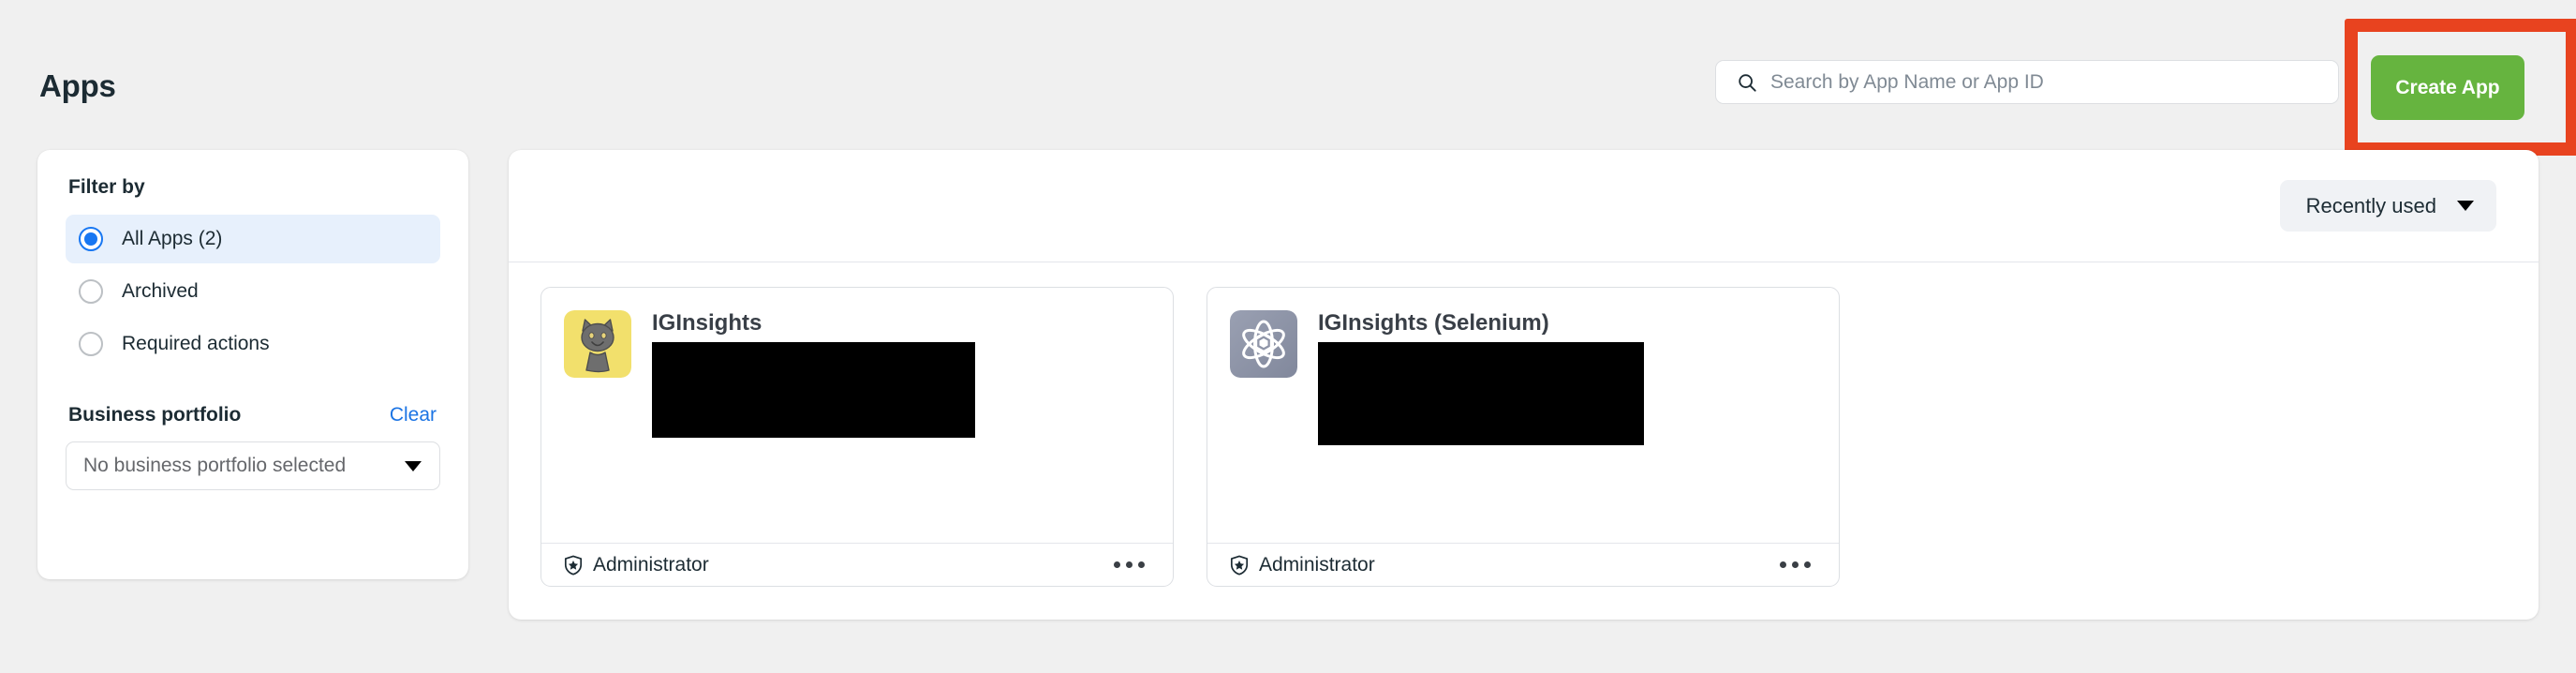  Describe the element at coordinates (91, 239) in the screenshot. I see `radio-all-apps` at that location.